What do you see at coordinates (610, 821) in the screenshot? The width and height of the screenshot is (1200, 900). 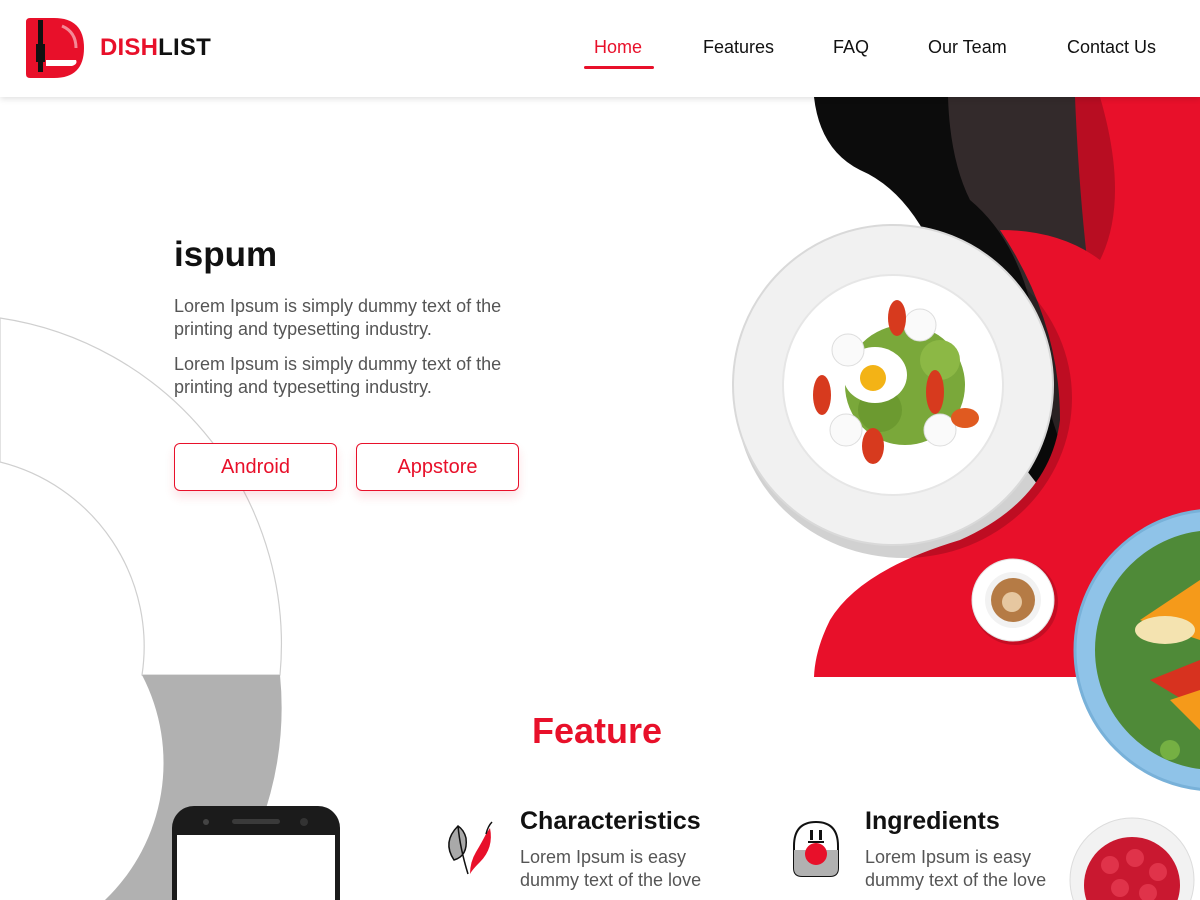 I see `feature-characteristics-heading: Characteristics` at bounding box center [610, 821].